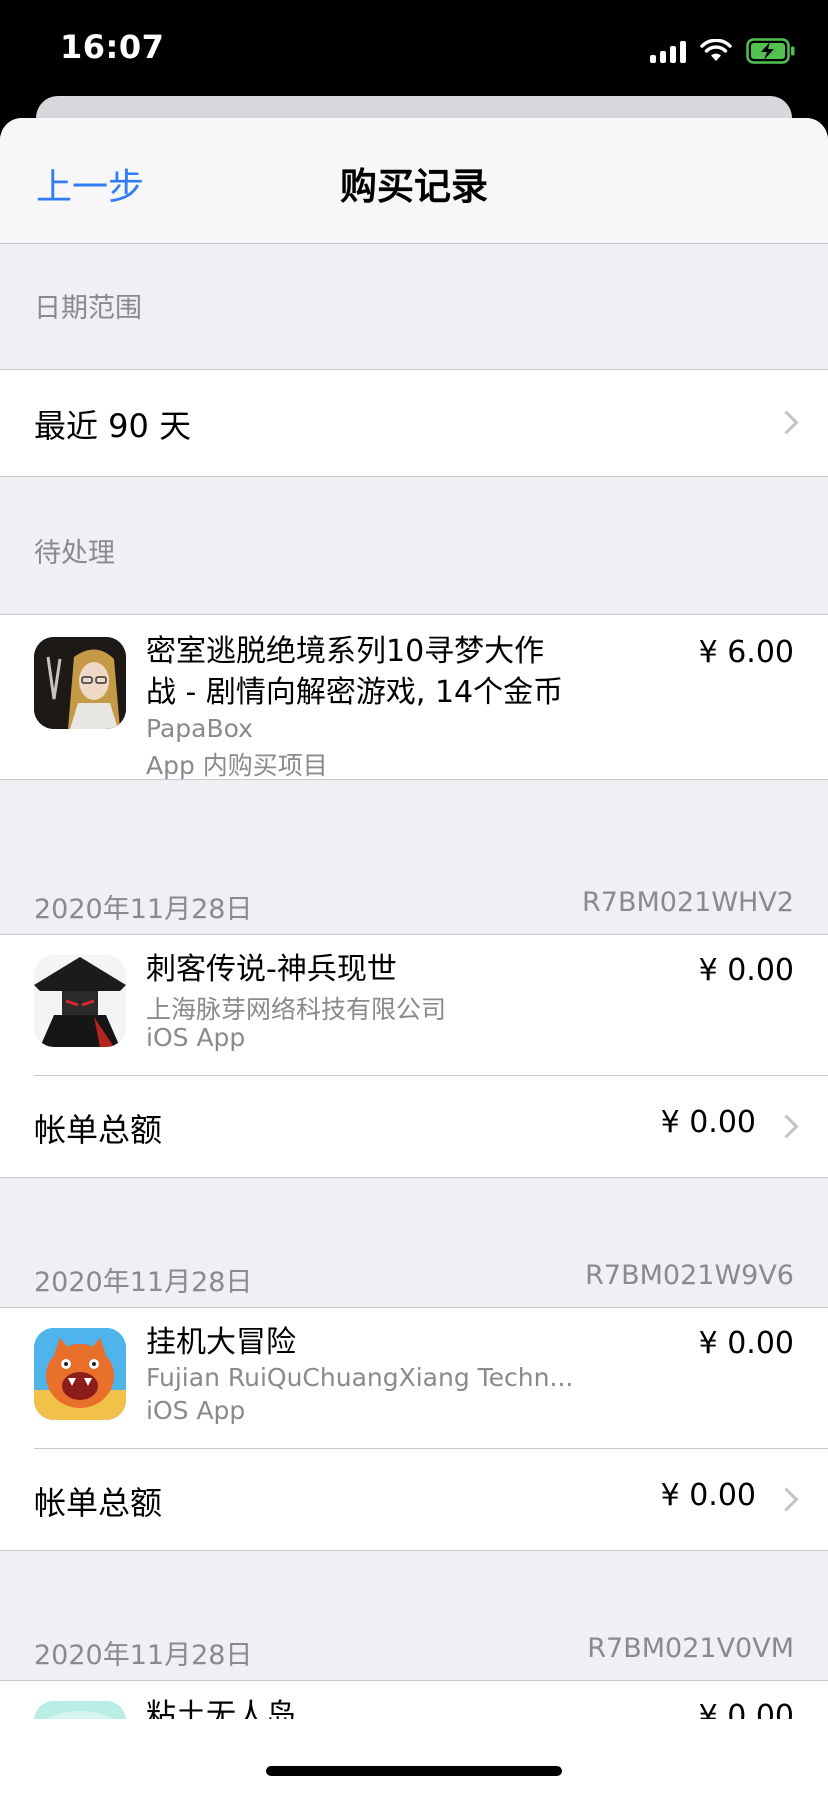 This screenshot has width=828, height=1793. I want to click on date-range-header: 日期范围, so click(88, 308).